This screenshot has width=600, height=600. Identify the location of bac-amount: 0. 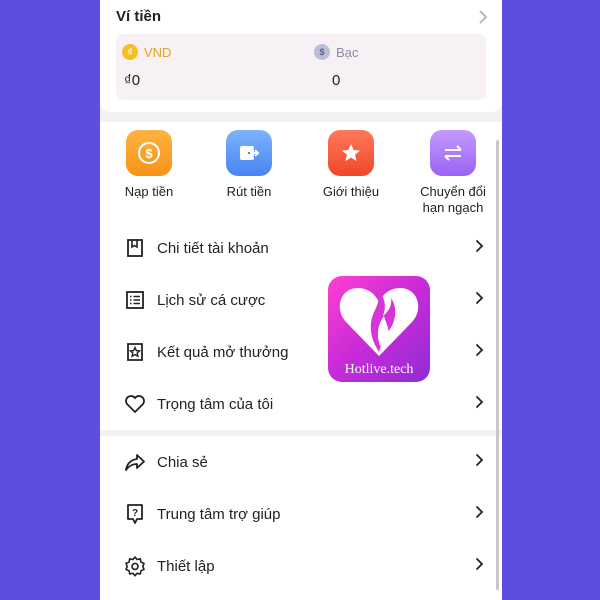
(336, 80).